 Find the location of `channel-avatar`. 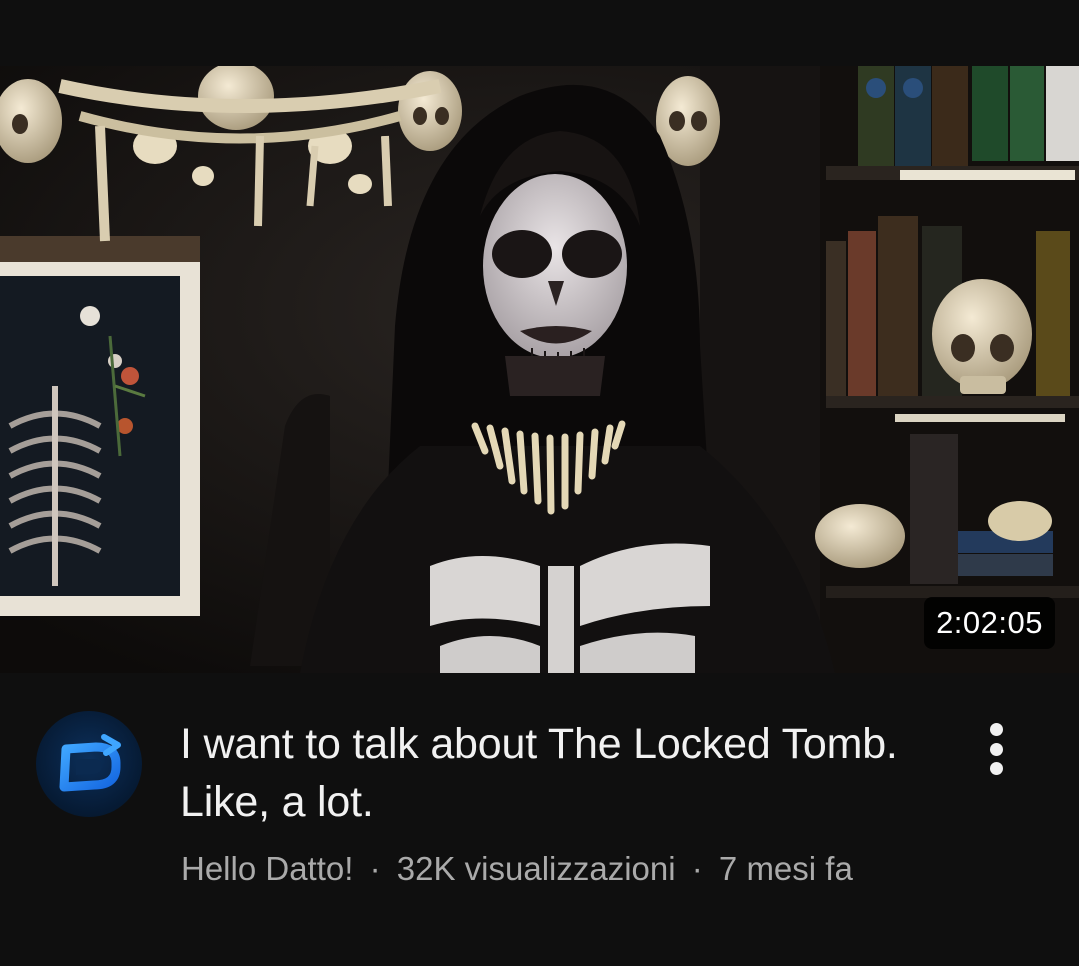

channel-avatar is located at coordinates (89, 764).